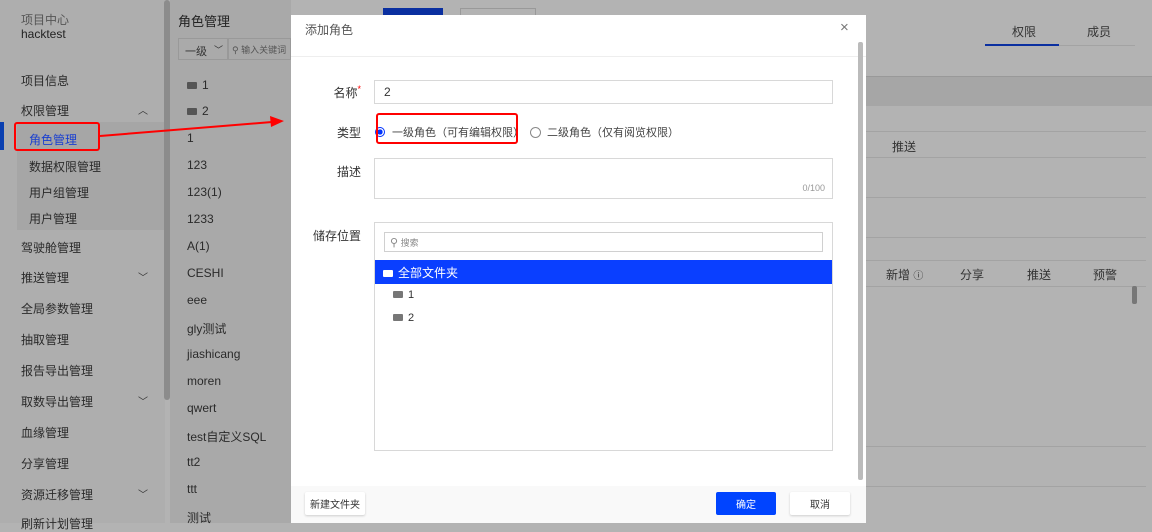 This screenshot has height=532, width=1152. Describe the element at coordinates (191, 126) in the screenshot. I see `annotation-arrow` at that location.